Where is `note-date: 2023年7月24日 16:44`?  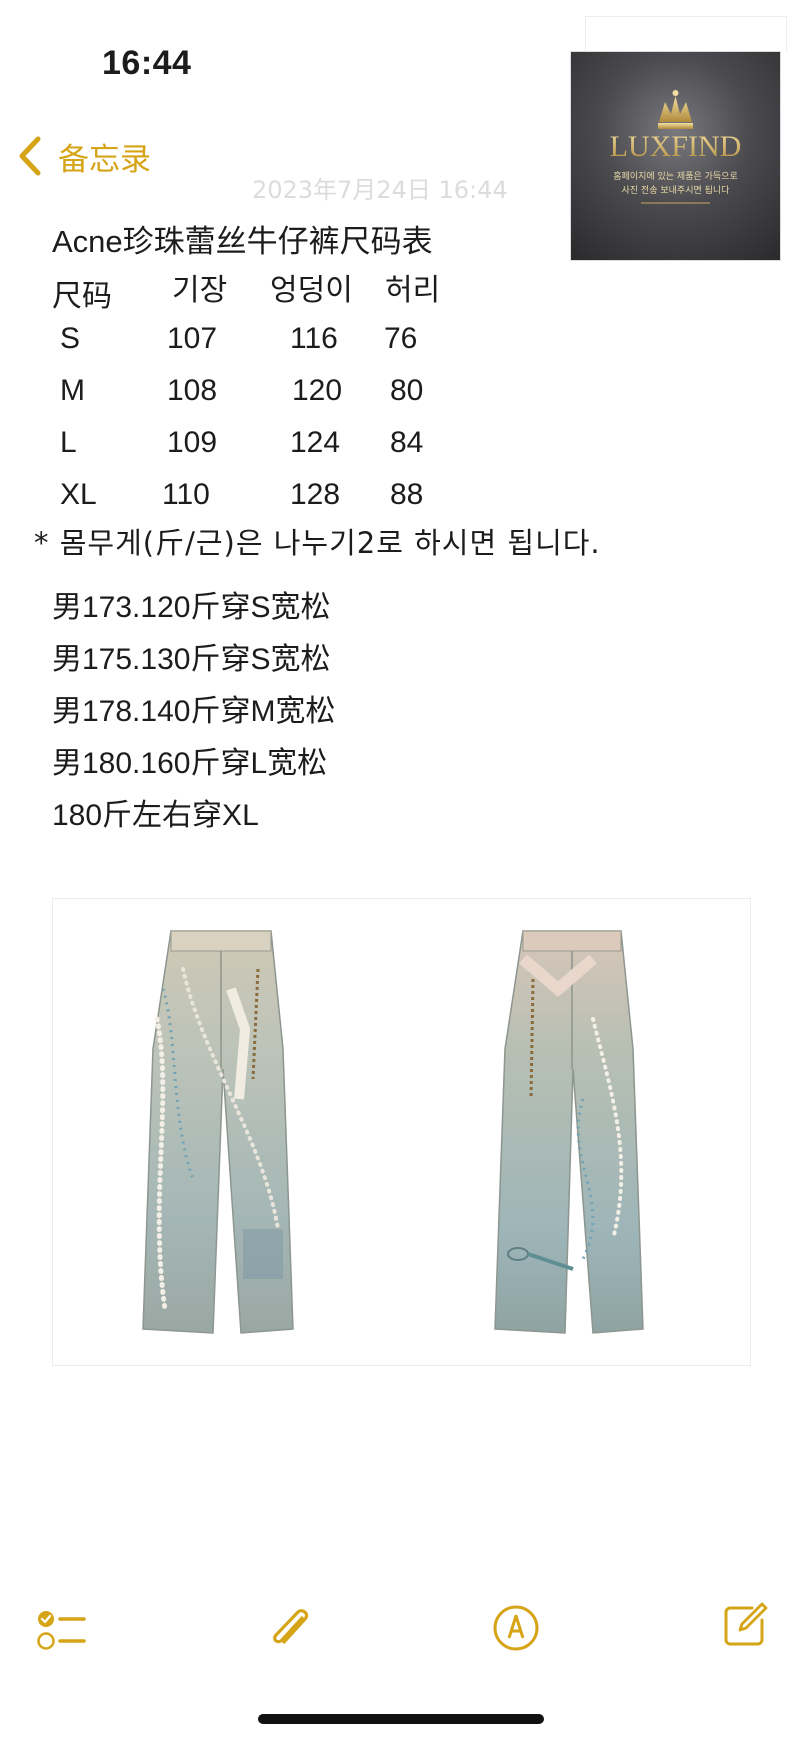
note-date: 2023年7月24日 16:44 is located at coordinates (380, 190).